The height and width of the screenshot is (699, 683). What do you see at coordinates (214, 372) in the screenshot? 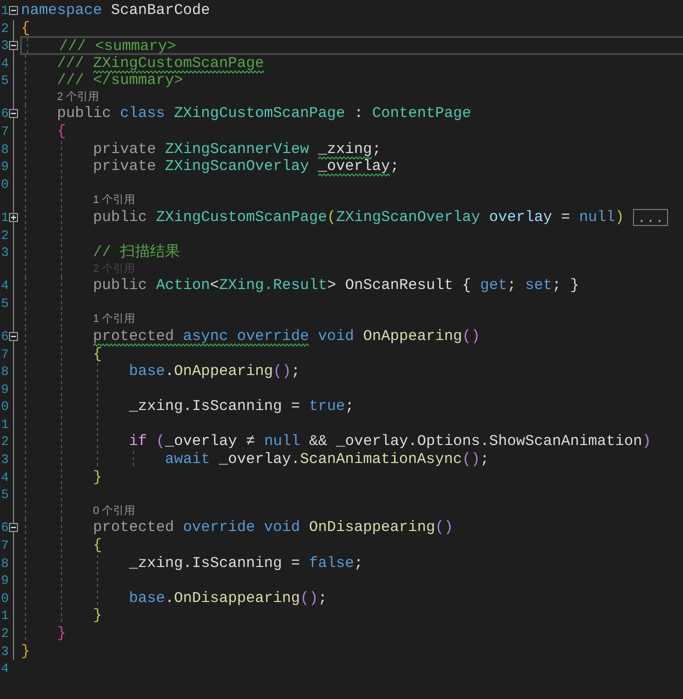
I see `code-line: base.OnAppearing();` at bounding box center [214, 372].